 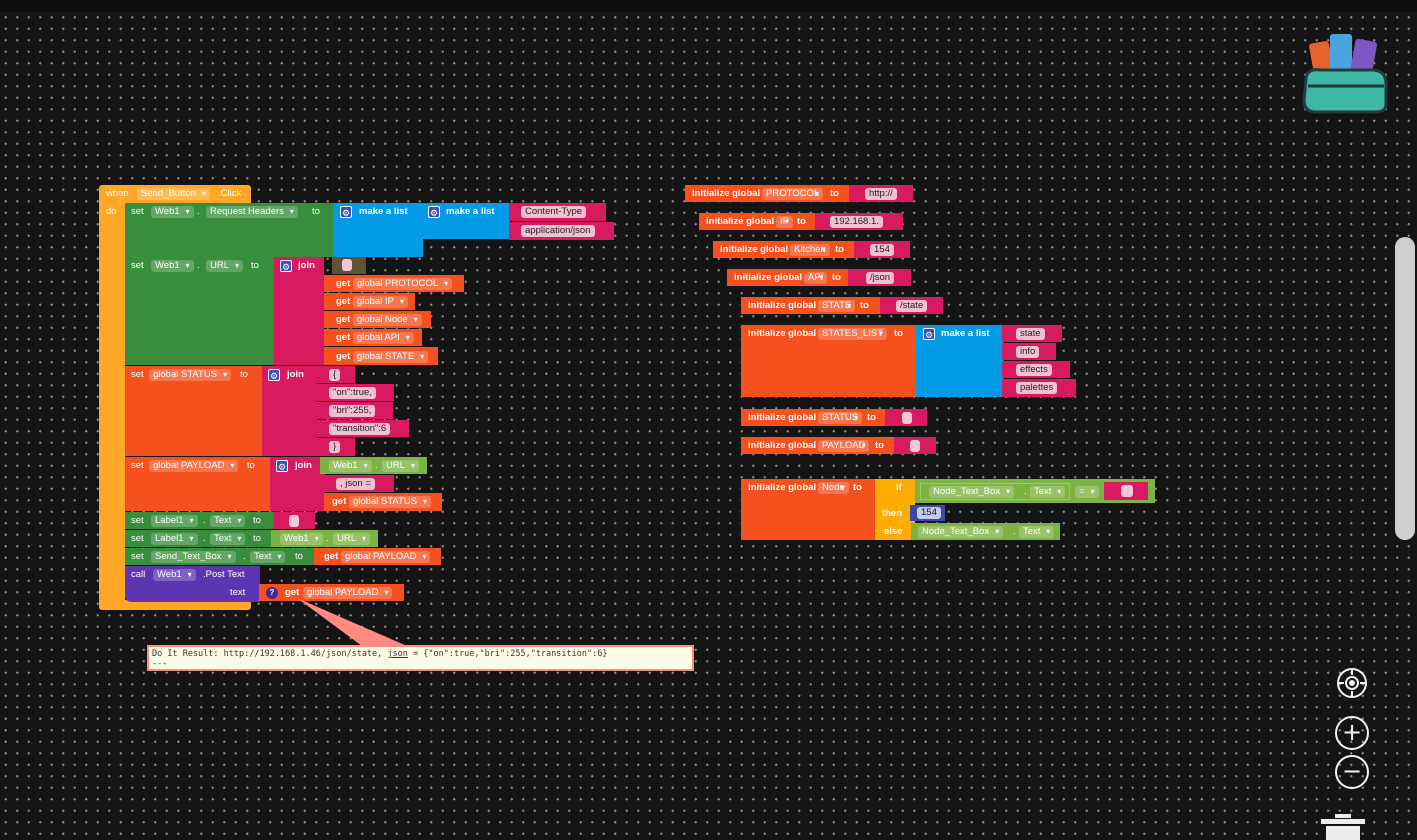 What do you see at coordinates (193, 557) in the screenshot?
I see `component-dropdown: Send_Text_Box` at bounding box center [193, 557].